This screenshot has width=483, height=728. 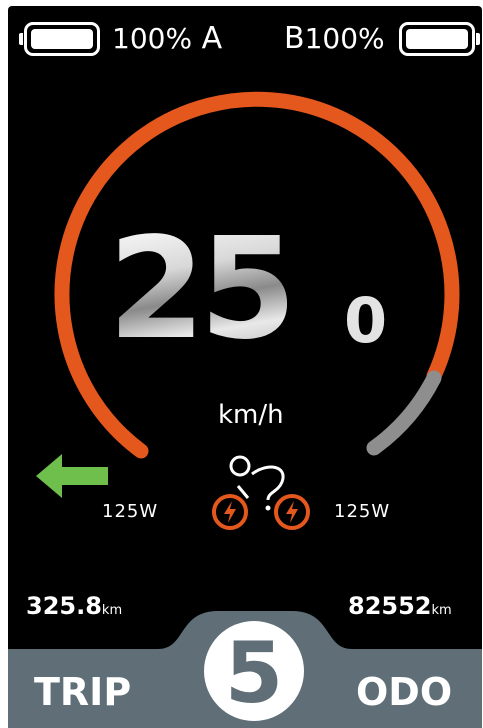 What do you see at coordinates (362, 511) in the screenshot?
I see `power-right: 125W` at bounding box center [362, 511].